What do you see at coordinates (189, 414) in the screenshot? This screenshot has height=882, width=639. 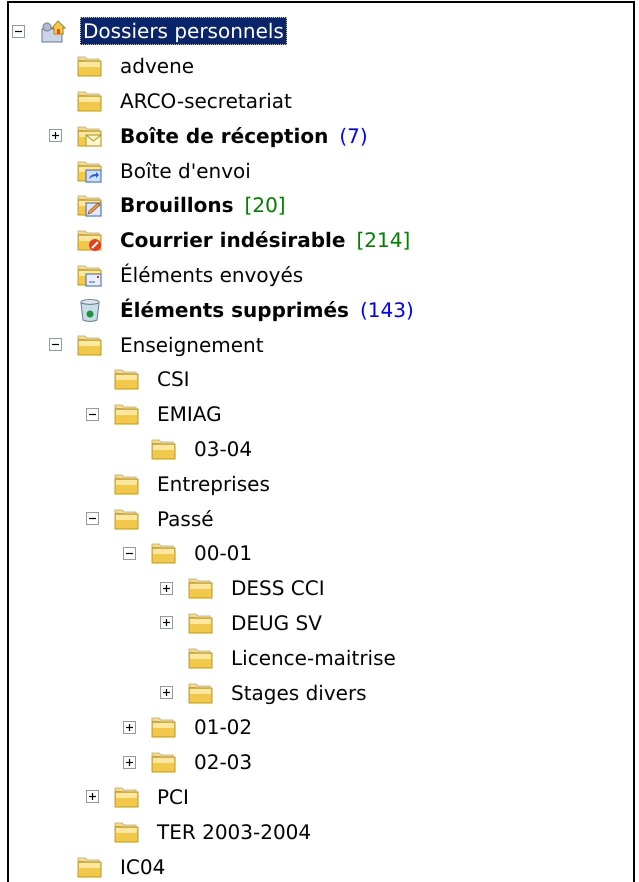 I see `folder-label: EMIAG` at bounding box center [189, 414].